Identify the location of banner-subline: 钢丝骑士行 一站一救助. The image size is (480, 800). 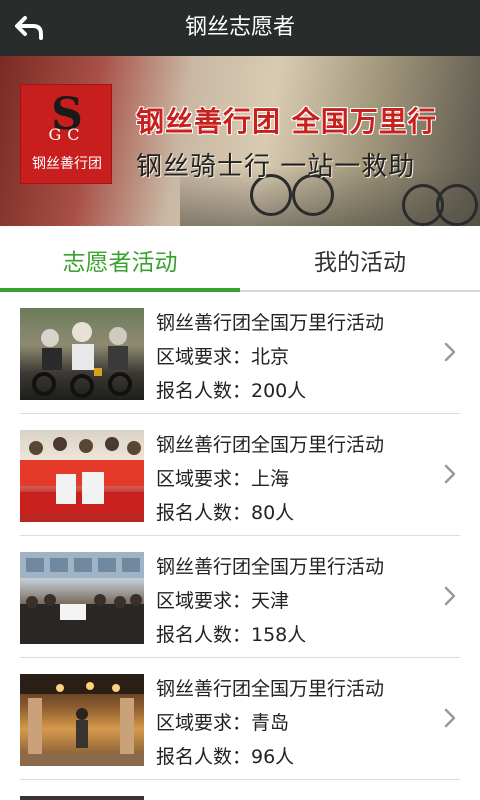
(276, 167).